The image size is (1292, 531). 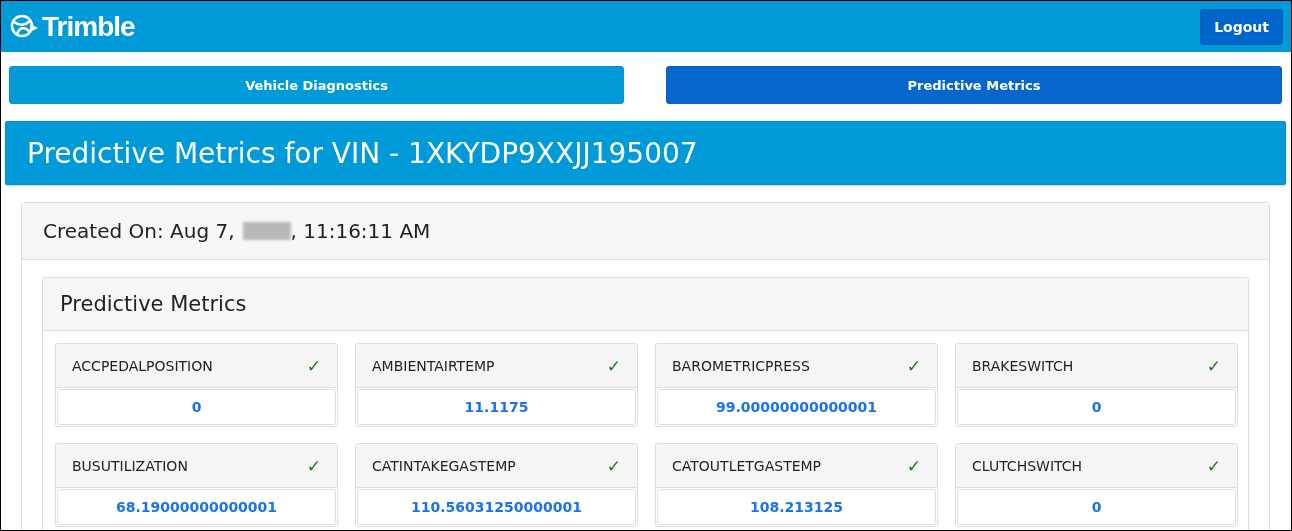 I want to click on metric-value: 68.19000000000001, so click(x=196, y=507).